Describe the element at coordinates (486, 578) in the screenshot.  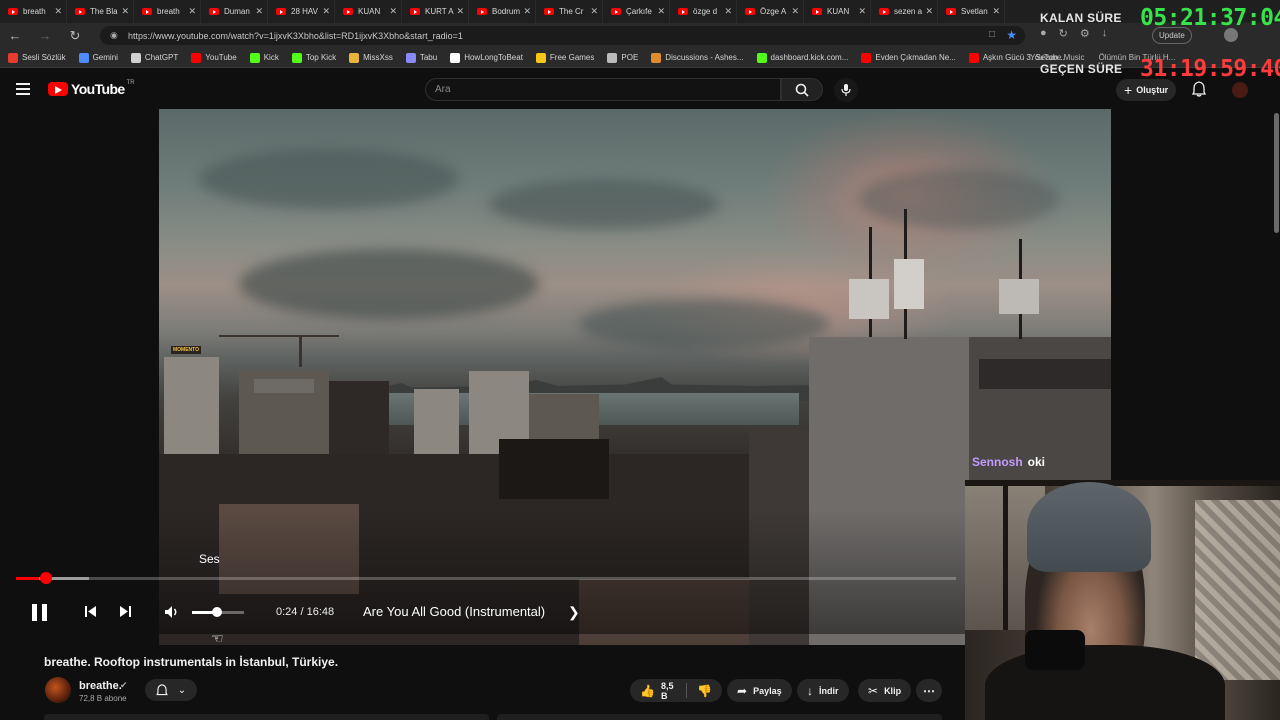
I see `progress-bar` at that location.